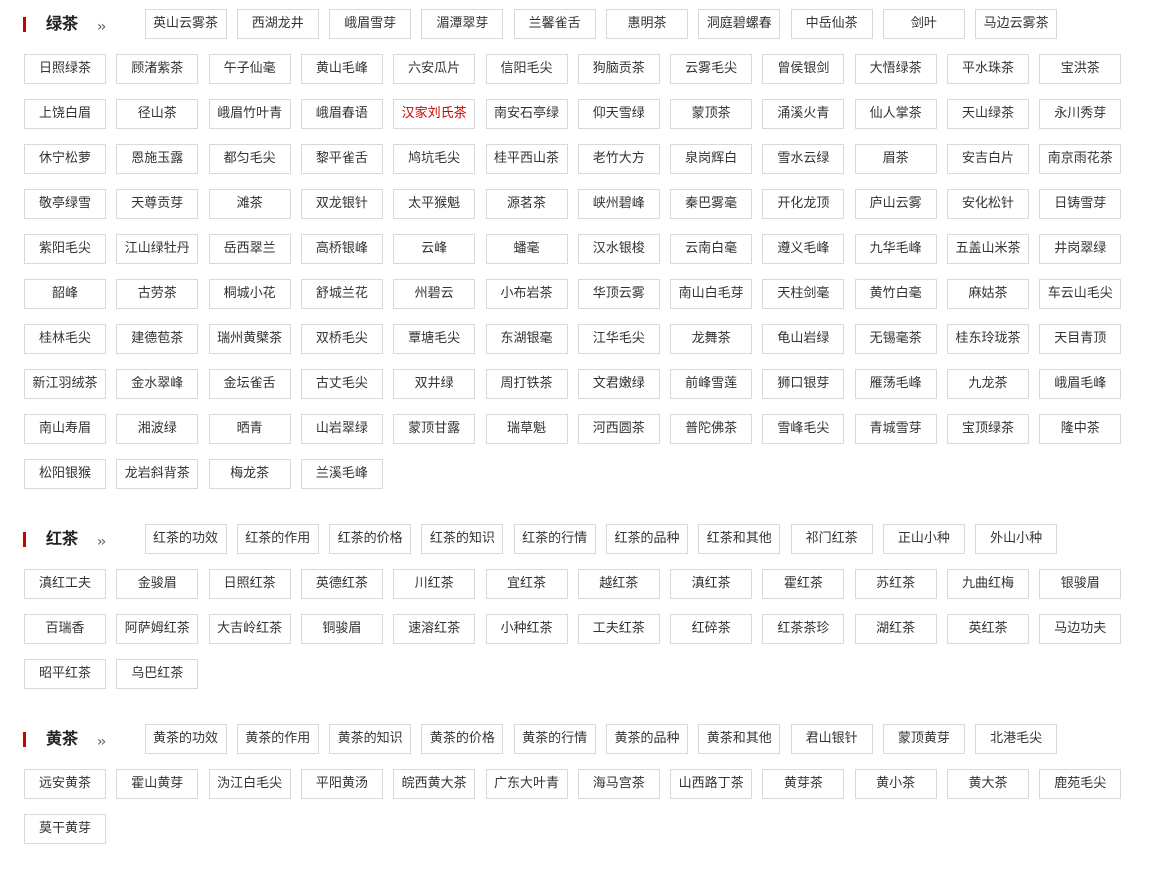 The height and width of the screenshot is (885, 1162). I want to click on tea-tag-link: 敬亭绿雪, so click(65, 204).